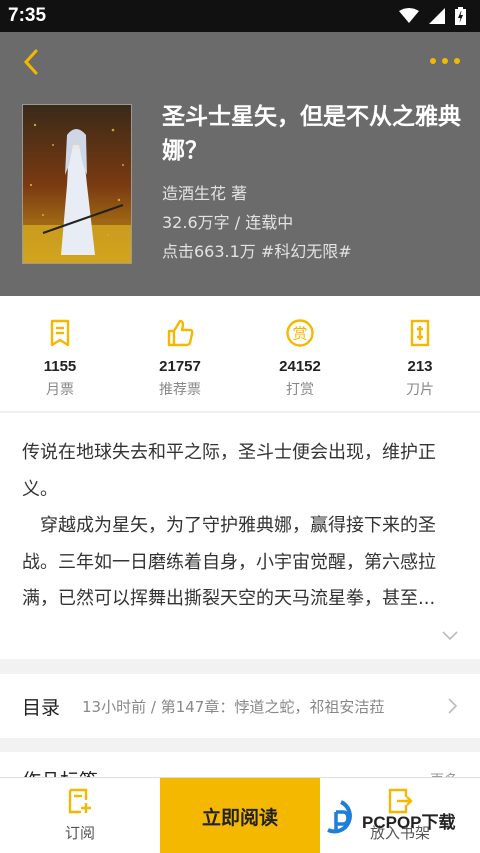 Image resolution: width=480 pixels, height=853 pixels. Describe the element at coordinates (180, 353) in the screenshot. I see `stat-recommend: 21757 推荐票` at that location.